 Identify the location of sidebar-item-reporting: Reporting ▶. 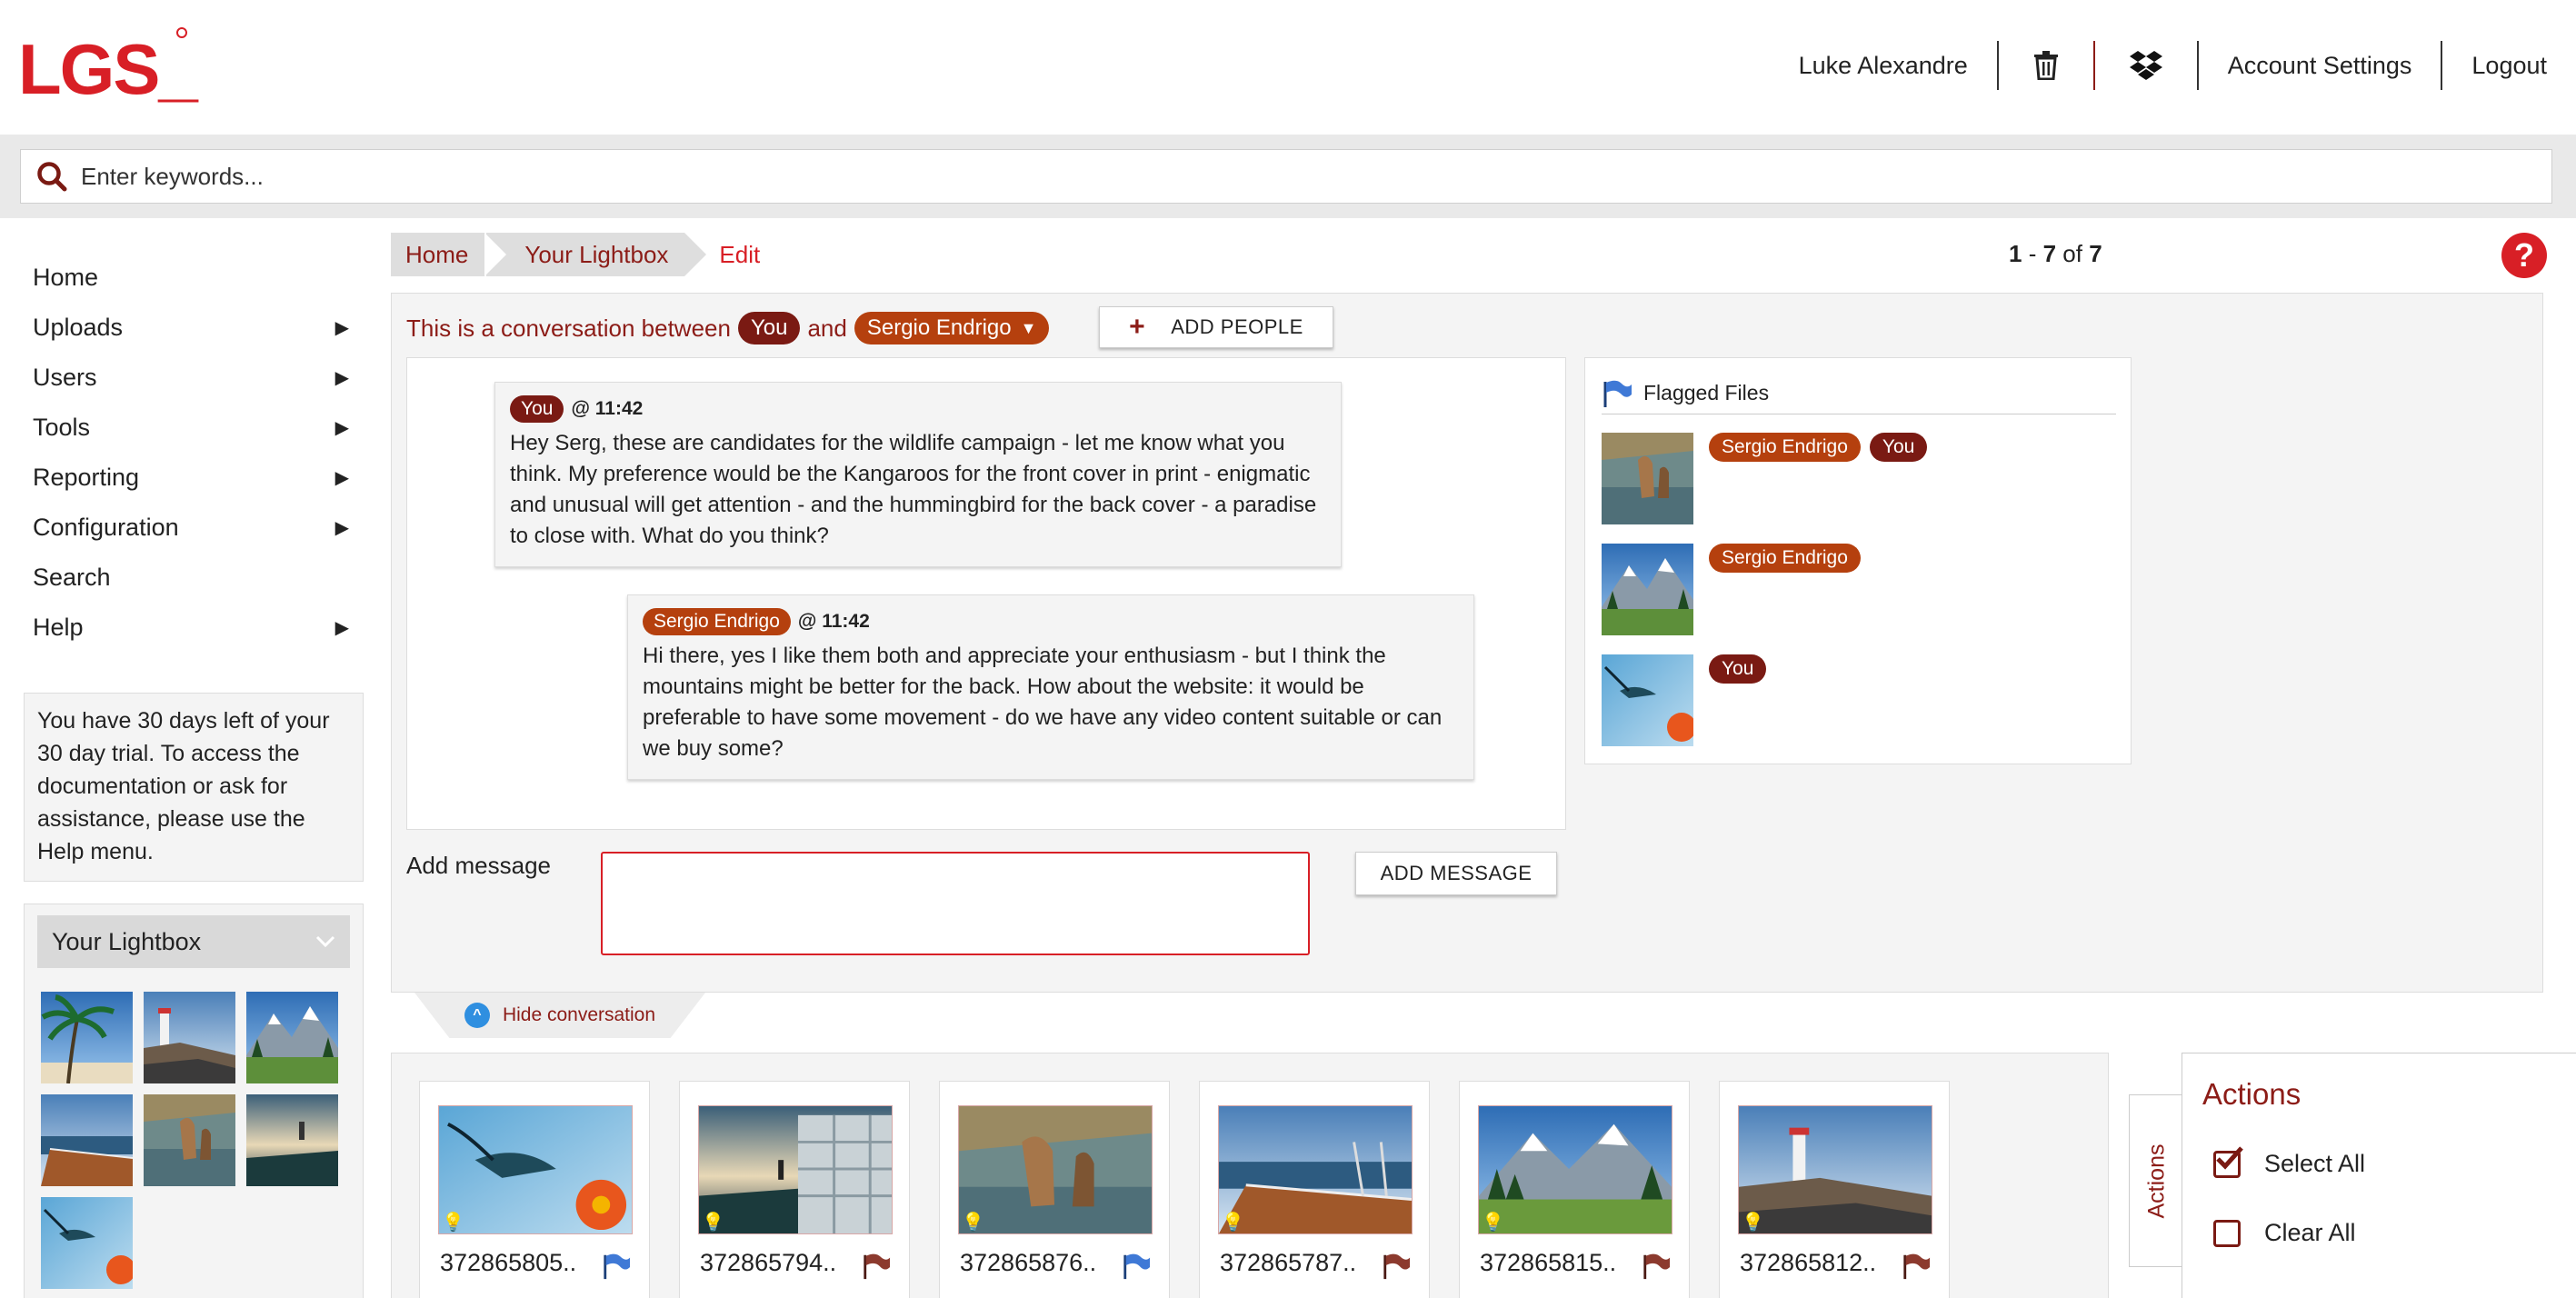
(192, 478).